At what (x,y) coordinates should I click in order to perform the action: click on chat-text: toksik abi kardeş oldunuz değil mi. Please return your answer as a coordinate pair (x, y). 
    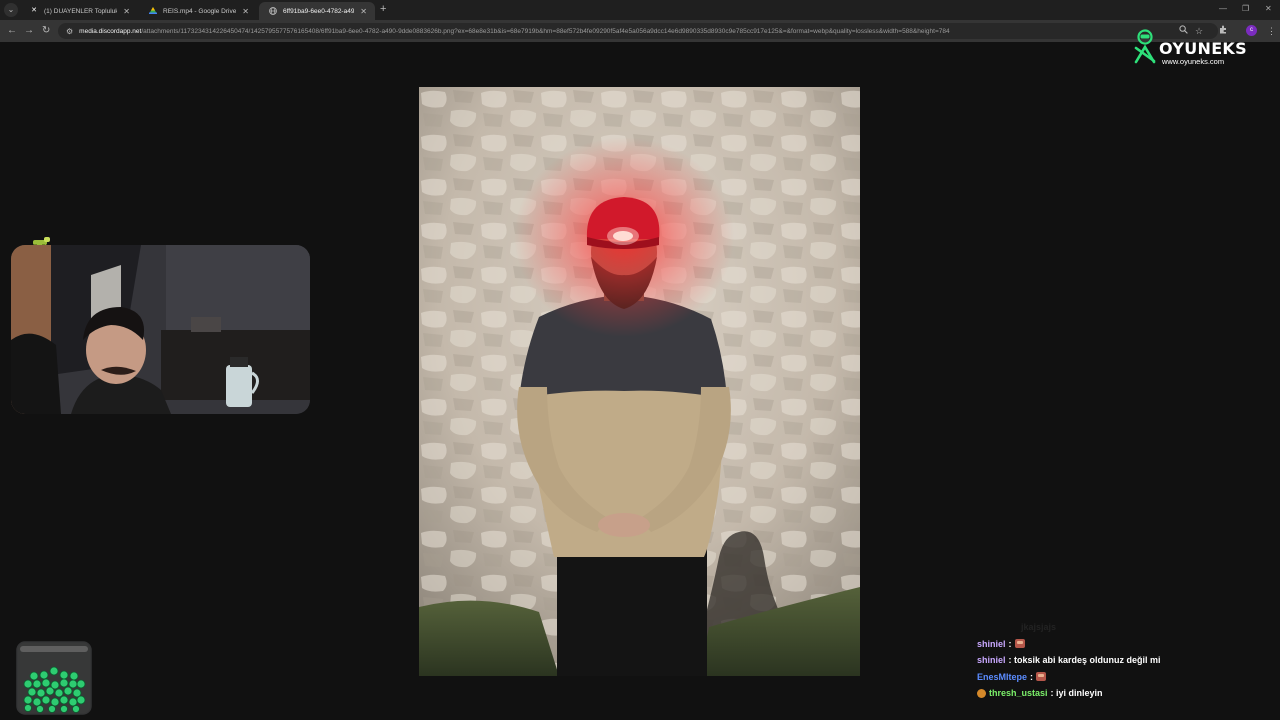
    Looking at the image, I should click on (1087, 660).